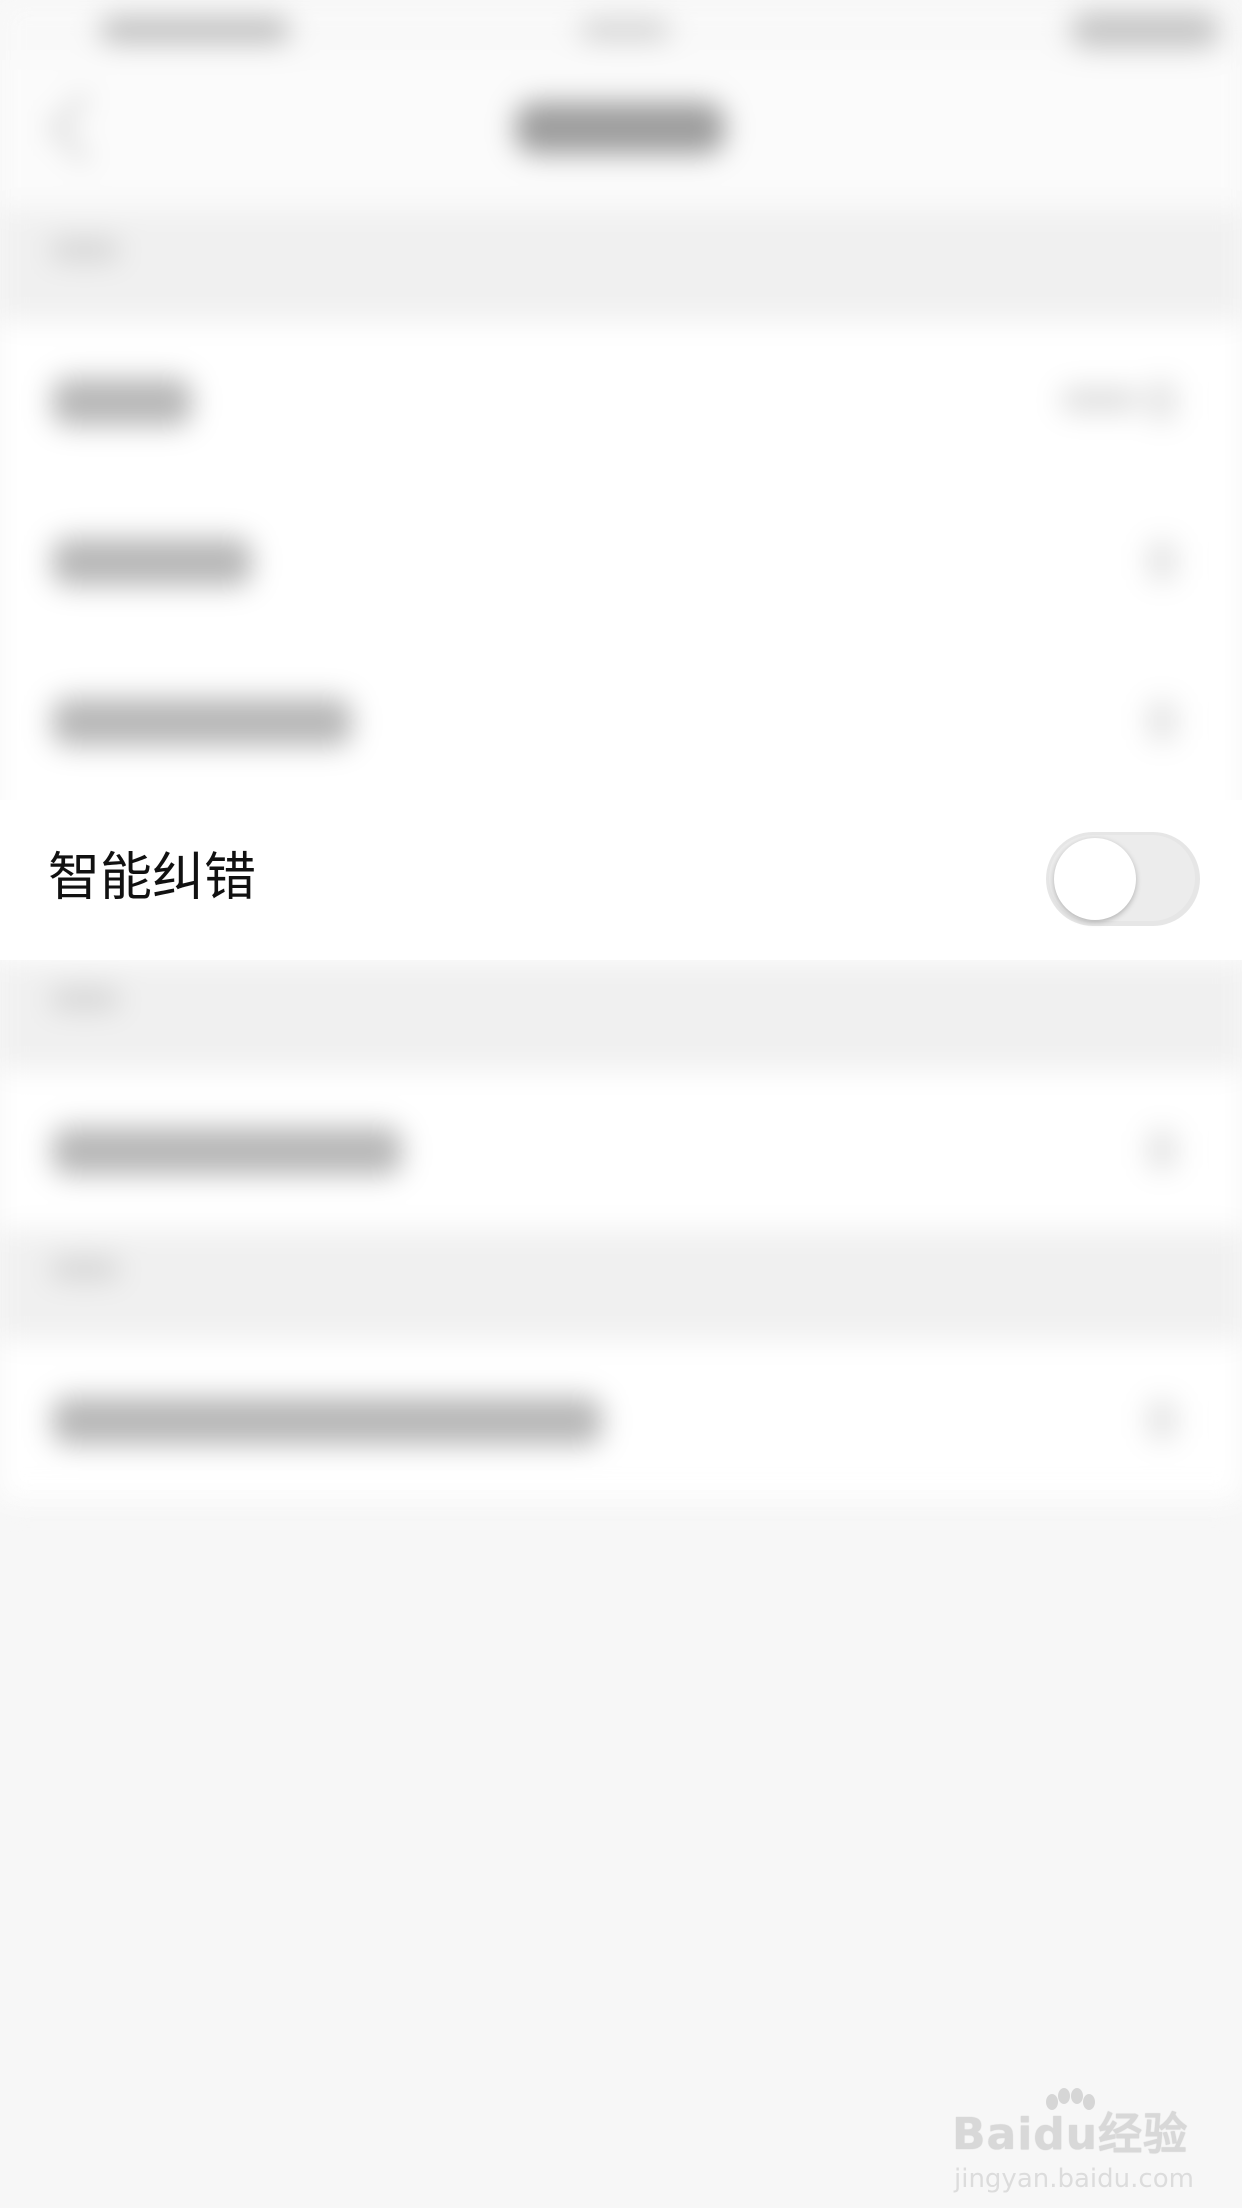 The image size is (1242, 2208). Describe the element at coordinates (152, 878) in the screenshot. I see `smart-correction-label: 智能纠错` at that location.